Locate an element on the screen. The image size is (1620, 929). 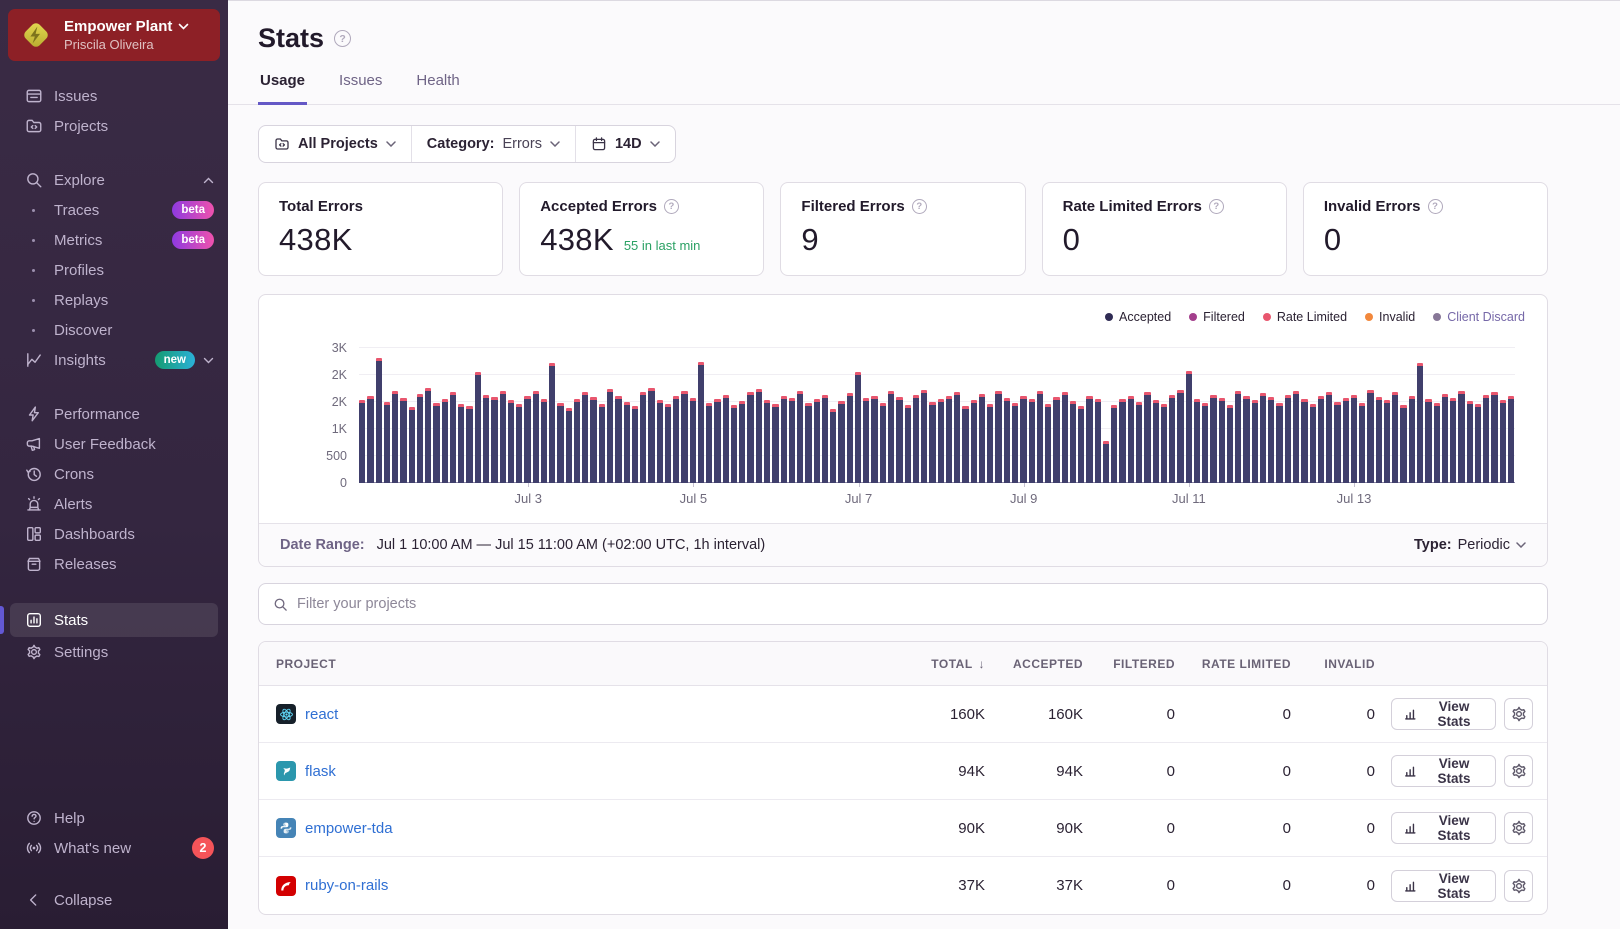
sidebar-item-alerts: Alerts is located at coordinates (114, 504).